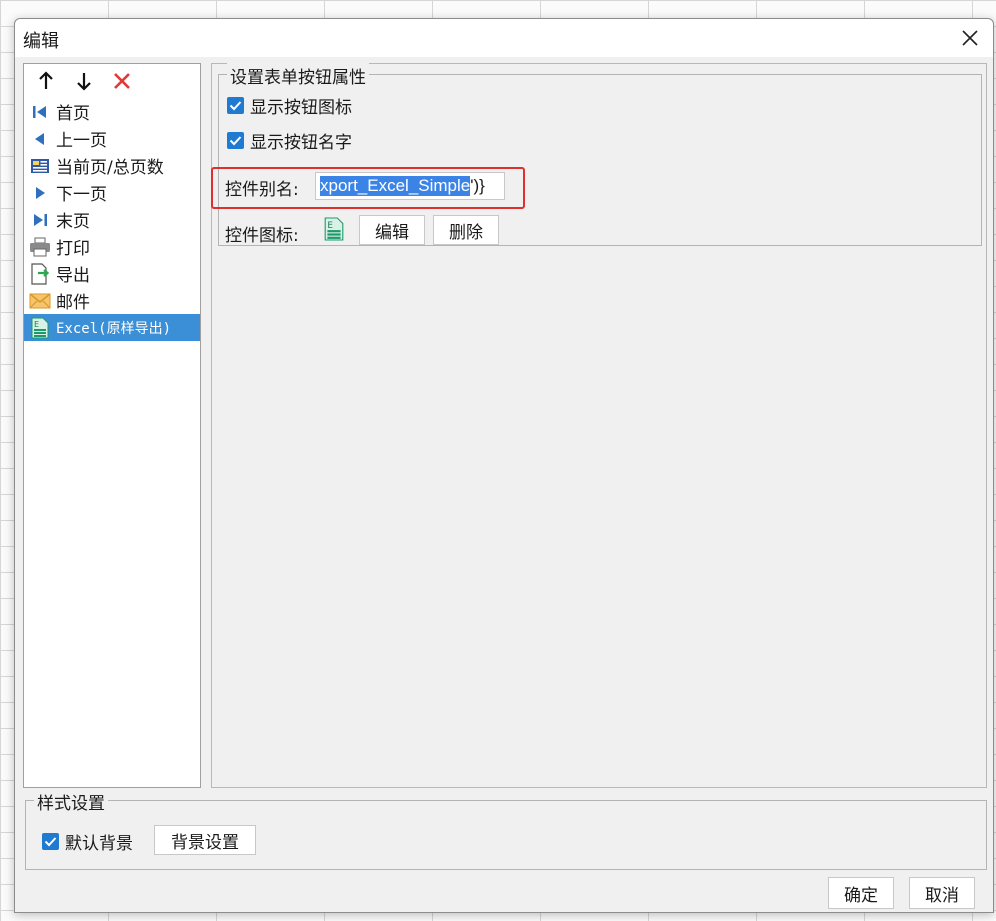 The width and height of the screenshot is (996, 921). What do you see at coordinates (40, 301) in the screenshot?
I see `mail-icon` at bounding box center [40, 301].